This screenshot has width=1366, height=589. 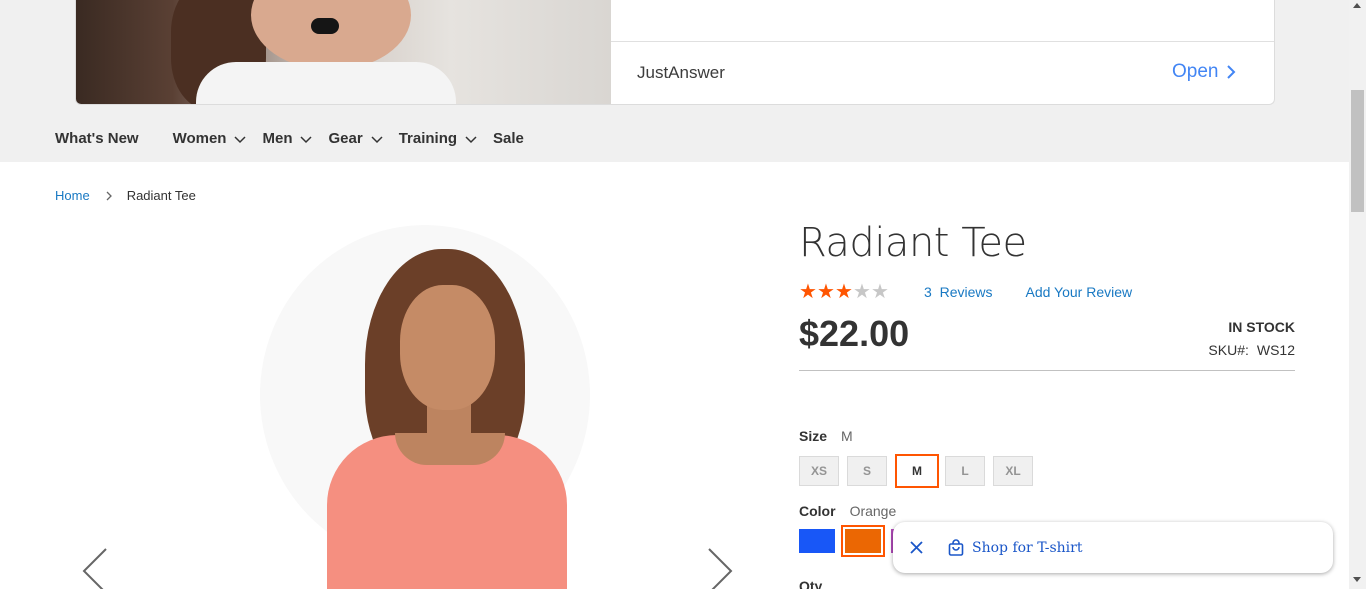 What do you see at coordinates (345, 138) in the screenshot?
I see `nav-item-label: Gear` at bounding box center [345, 138].